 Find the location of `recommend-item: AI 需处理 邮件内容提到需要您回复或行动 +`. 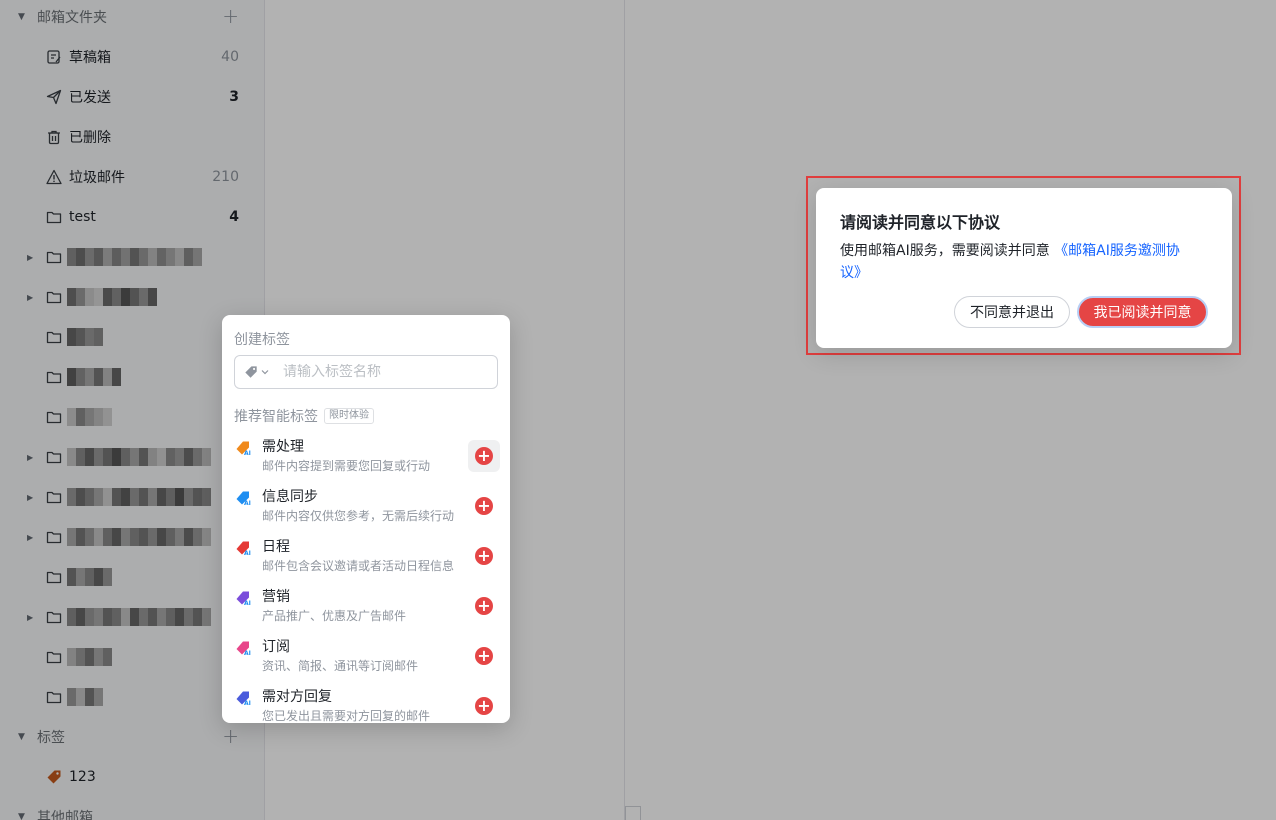

recommend-item: AI 需处理 邮件内容提到需要您回复或行动 + is located at coordinates (366, 460).